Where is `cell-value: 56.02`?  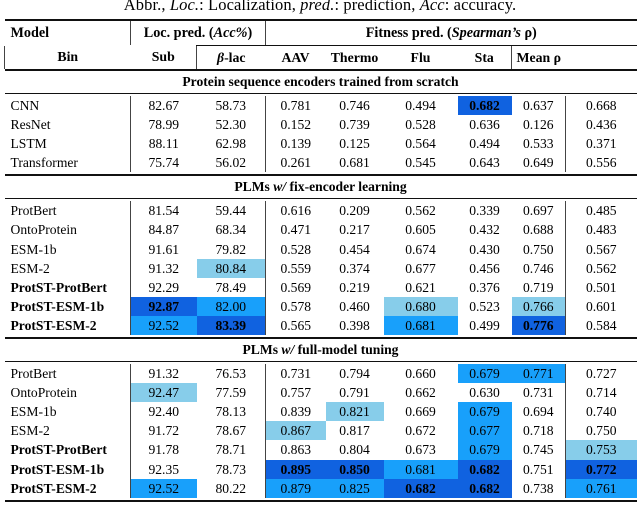
cell-value: 56.02 is located at coordinates (231, 163).